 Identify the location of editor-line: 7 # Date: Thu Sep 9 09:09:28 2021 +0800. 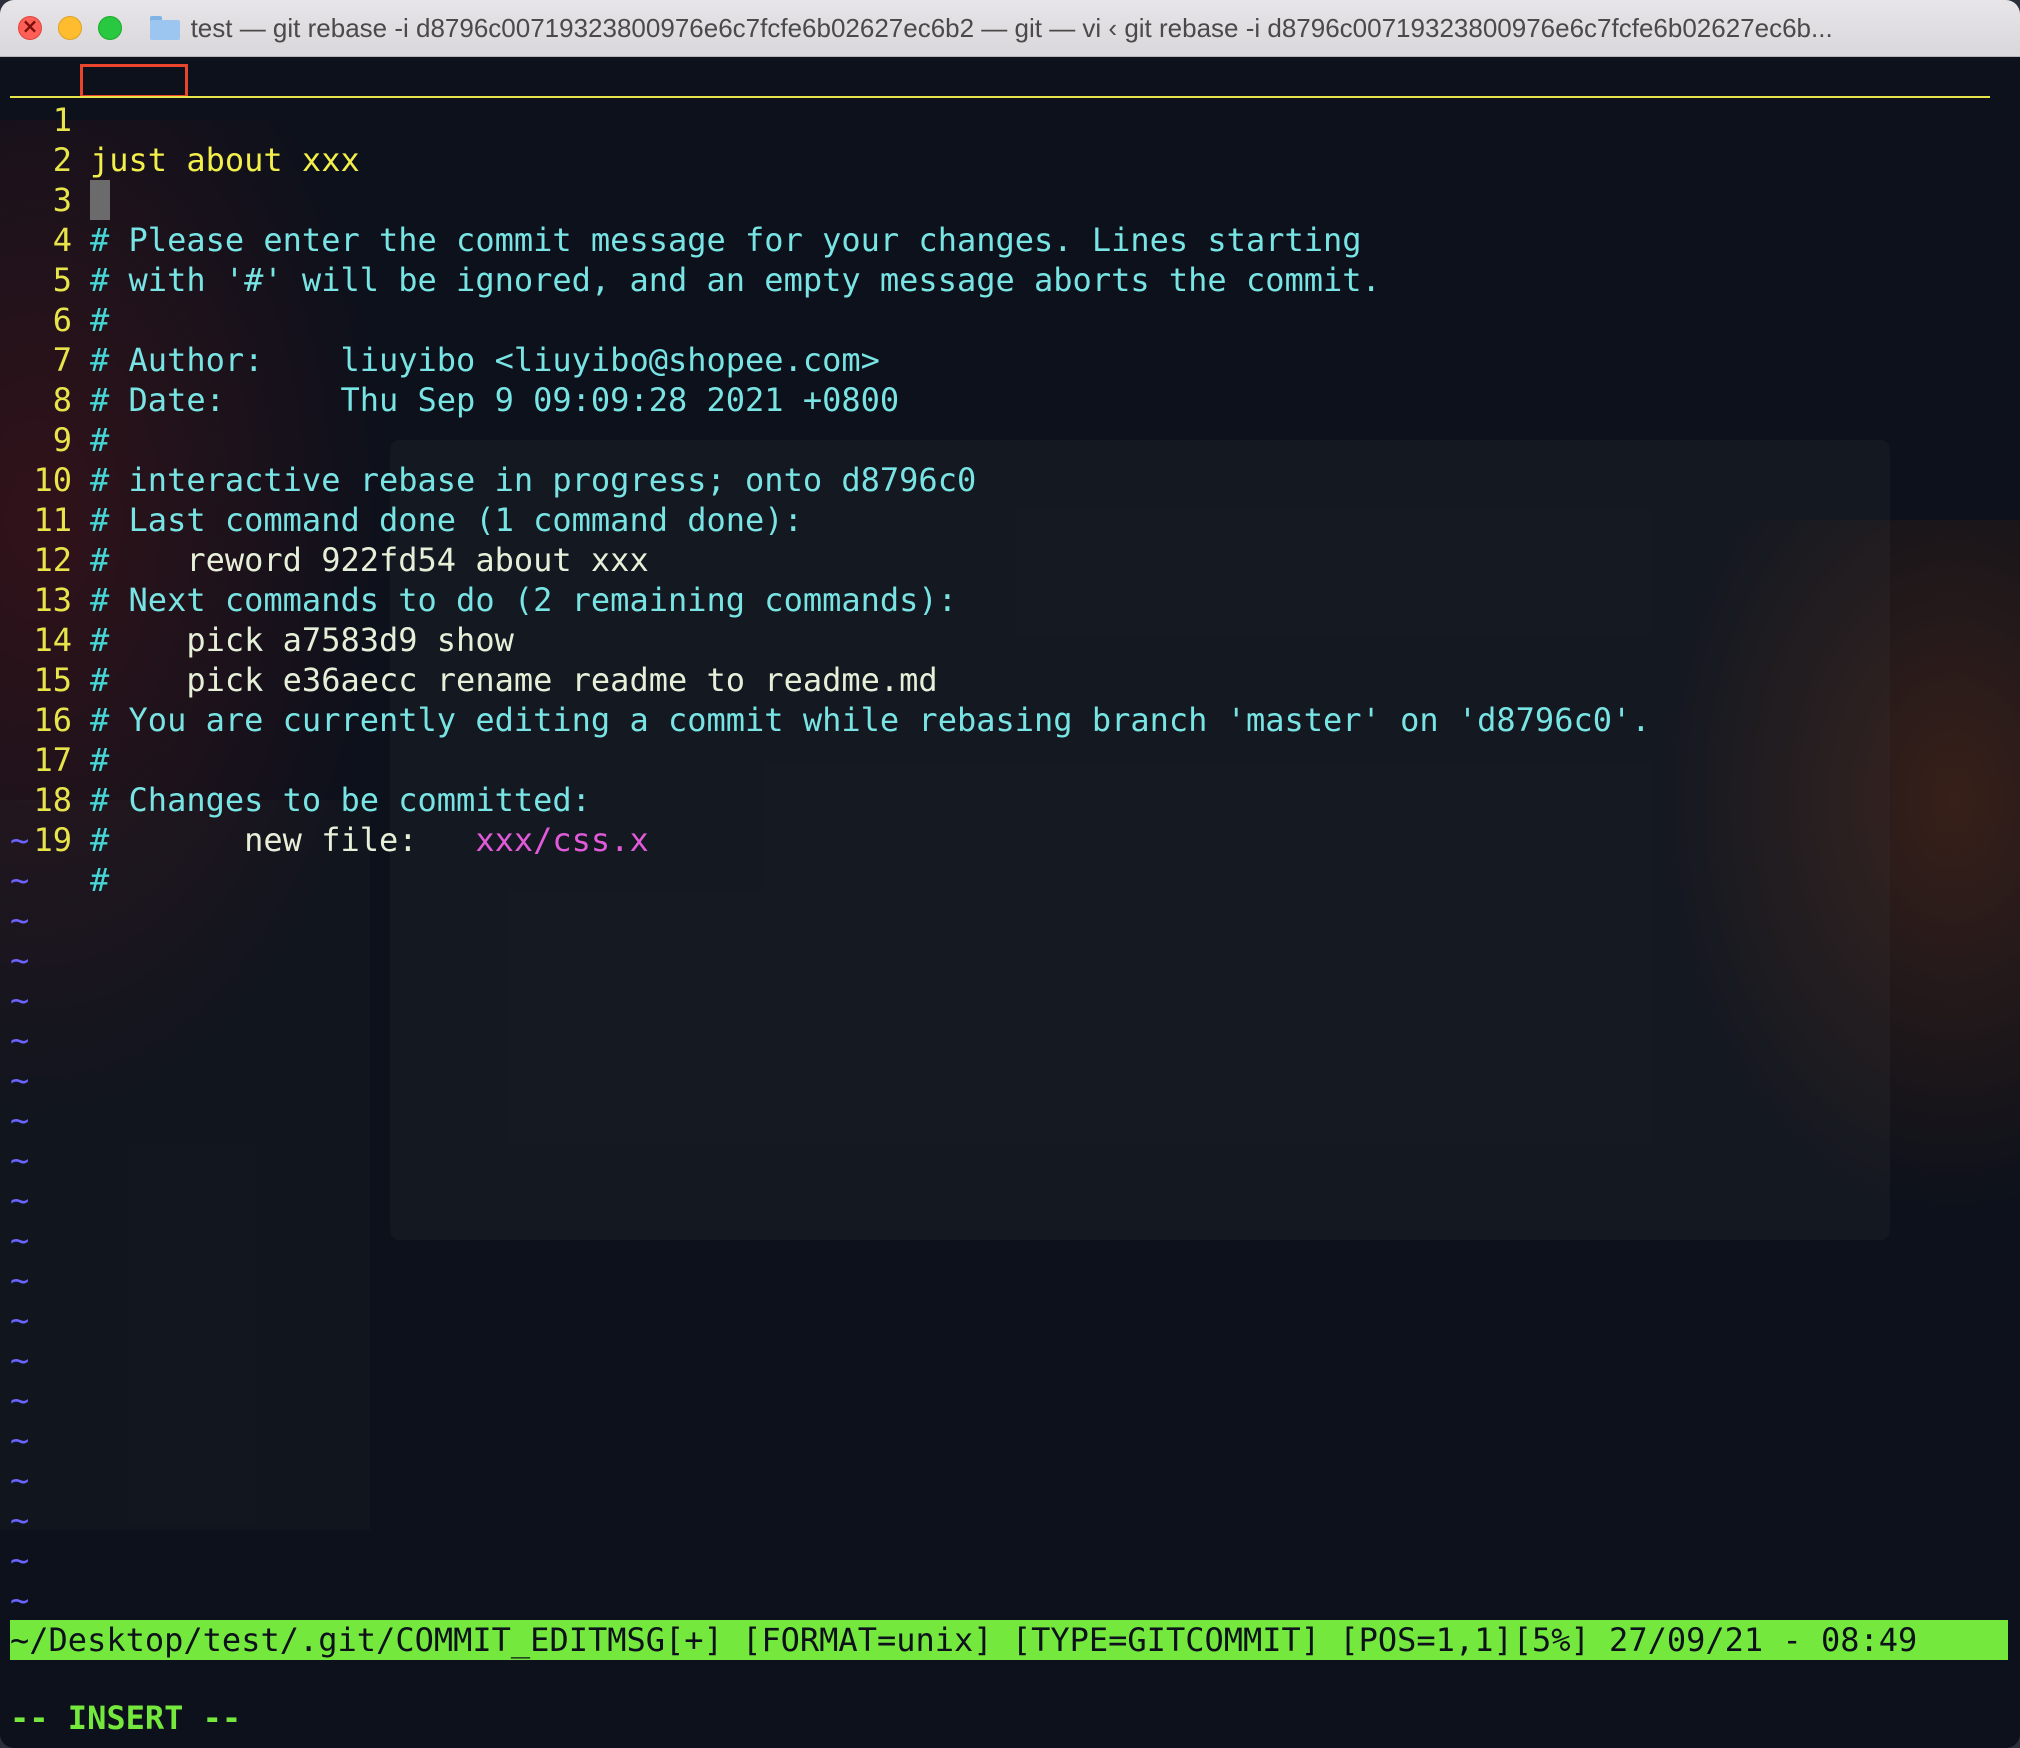
(449, 359).